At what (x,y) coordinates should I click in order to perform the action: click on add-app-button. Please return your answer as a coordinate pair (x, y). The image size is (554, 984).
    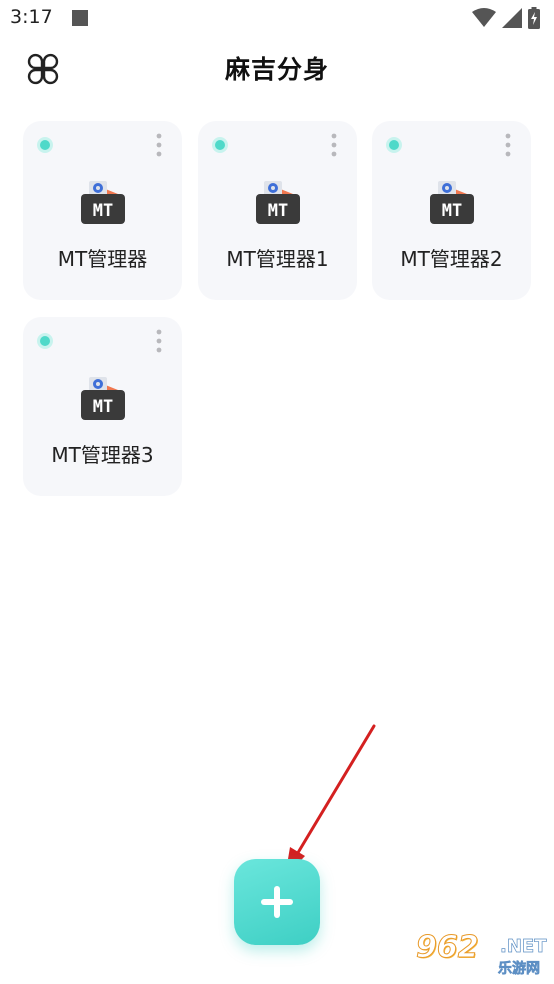
    Looking at the image, I should click on (277, 902).